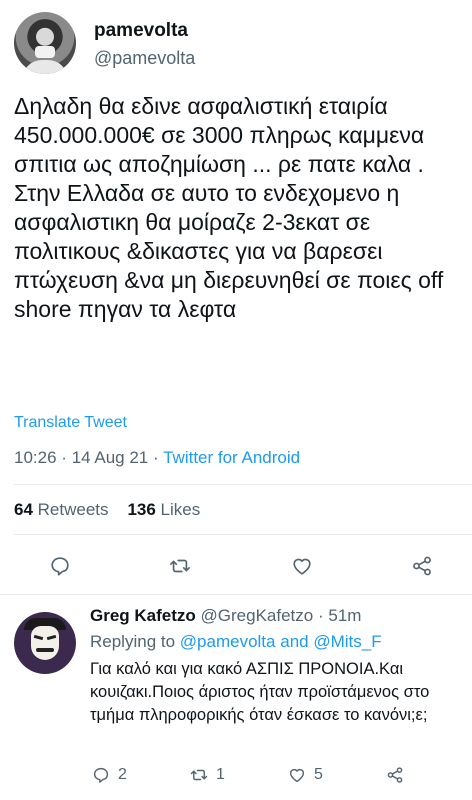 This screenshot has width=472, height=800. Describe the element at coordinates (70, 423) in the screenshot. I see `translate-tweet-link: Translate Tweet` at that location.